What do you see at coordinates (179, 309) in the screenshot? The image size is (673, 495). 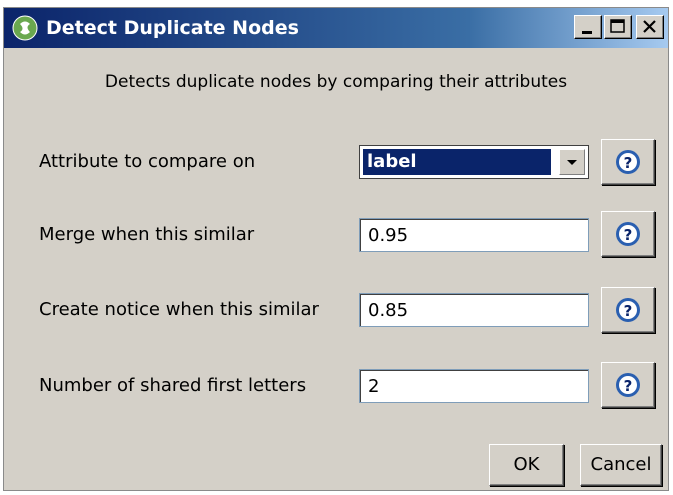 I see `notice-label: Create notice when this similar` at bounding box center [179, 309].